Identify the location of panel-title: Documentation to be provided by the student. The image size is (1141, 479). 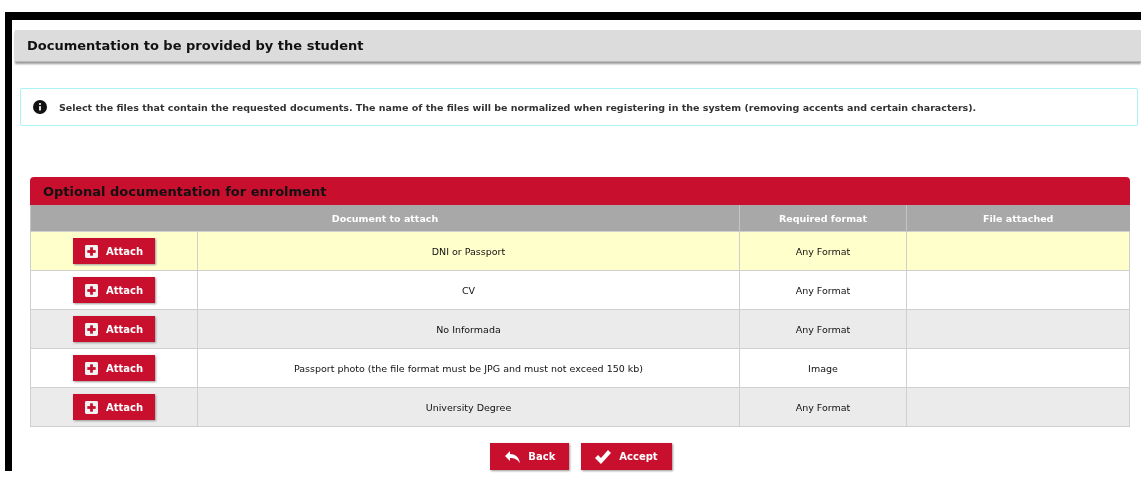
(195, 45).